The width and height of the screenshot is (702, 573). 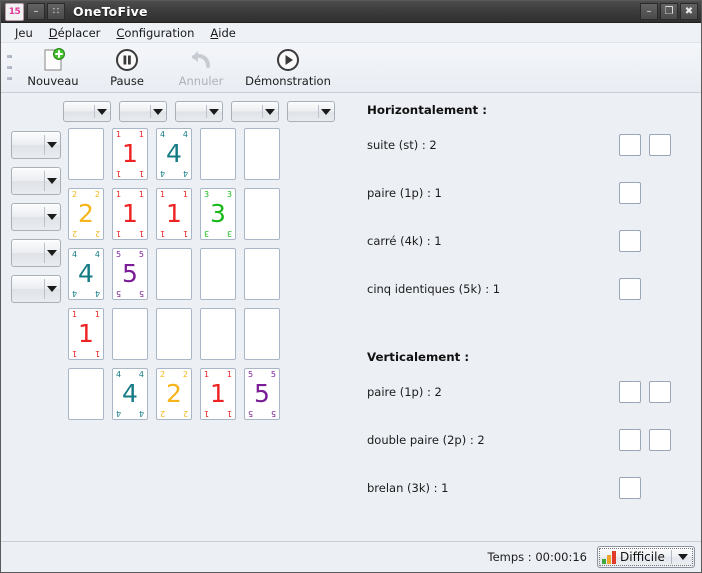 What do you see at coordinates (222, 33) in the screenshot?
I see `menu-item-aide: Aide` at bounding box center [222, 33].